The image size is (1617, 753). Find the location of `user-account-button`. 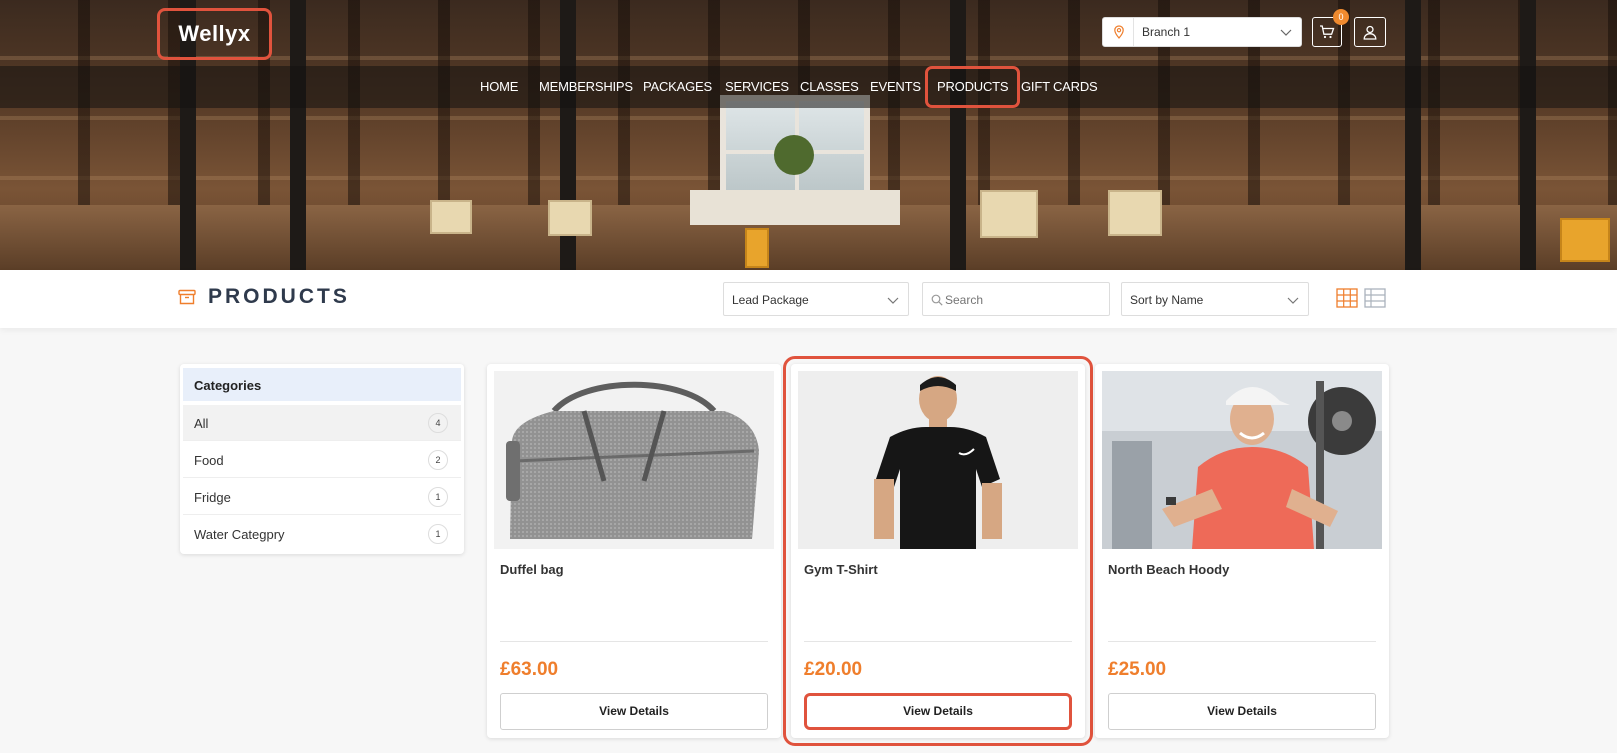

user-account-button is located at coordinates (1370, 32).